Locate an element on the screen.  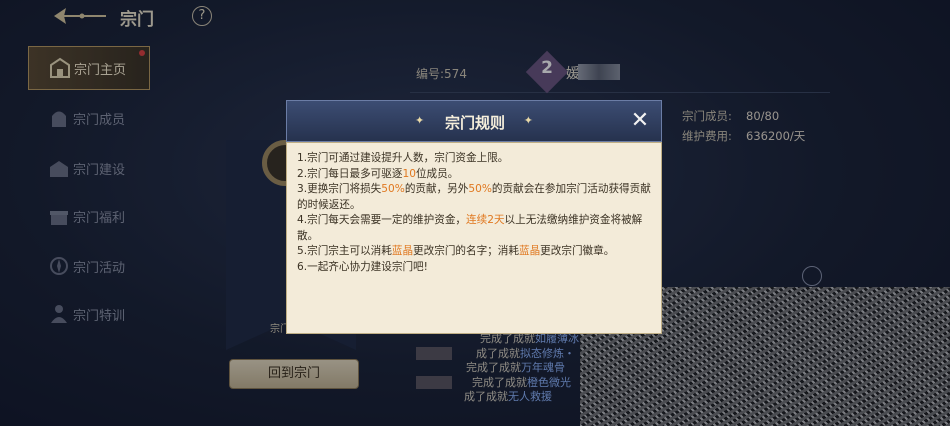
rule-item: 1.宗门可通过建设提升人数，宗门资金上限。 is located at coordinates (477, 159).